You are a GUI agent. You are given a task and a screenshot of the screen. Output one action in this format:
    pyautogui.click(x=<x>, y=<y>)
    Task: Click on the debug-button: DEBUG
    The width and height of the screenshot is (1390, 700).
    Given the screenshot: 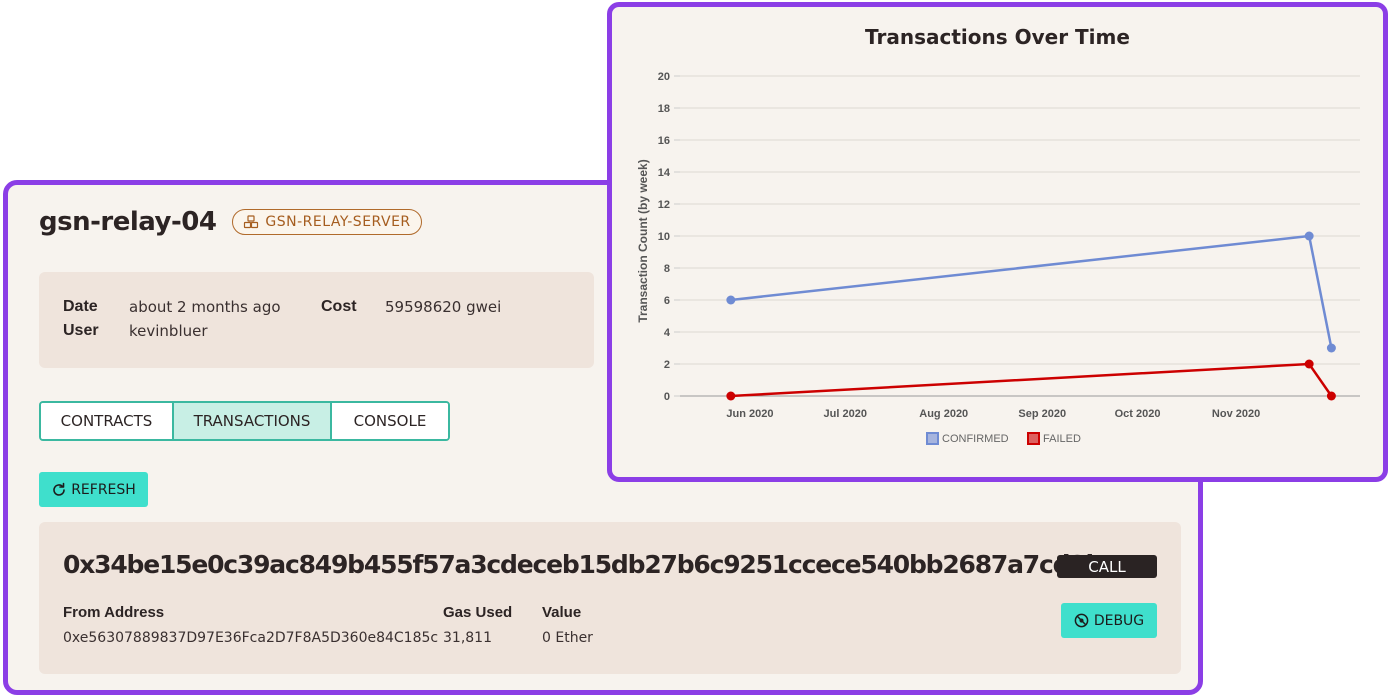 What is the action you would take?
    pyautogui.click(x=1109, y=620)
    